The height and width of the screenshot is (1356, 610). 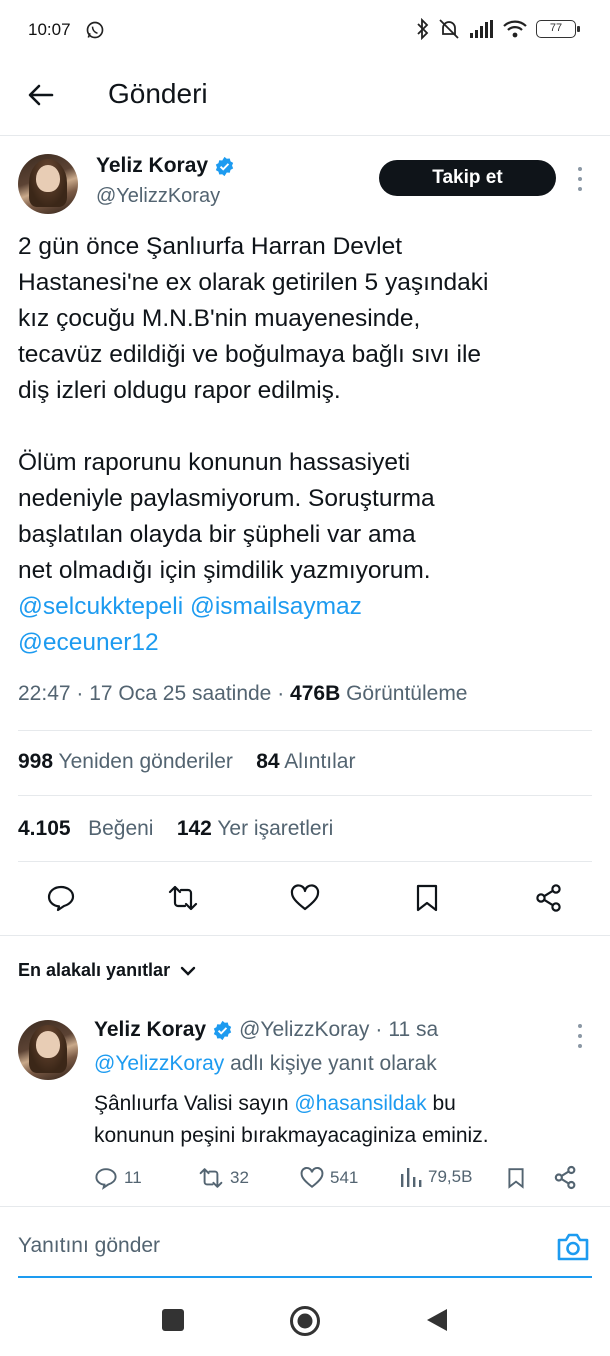 I want to click on mention-link: @selcukktepeli, so click(x=100, y=606).